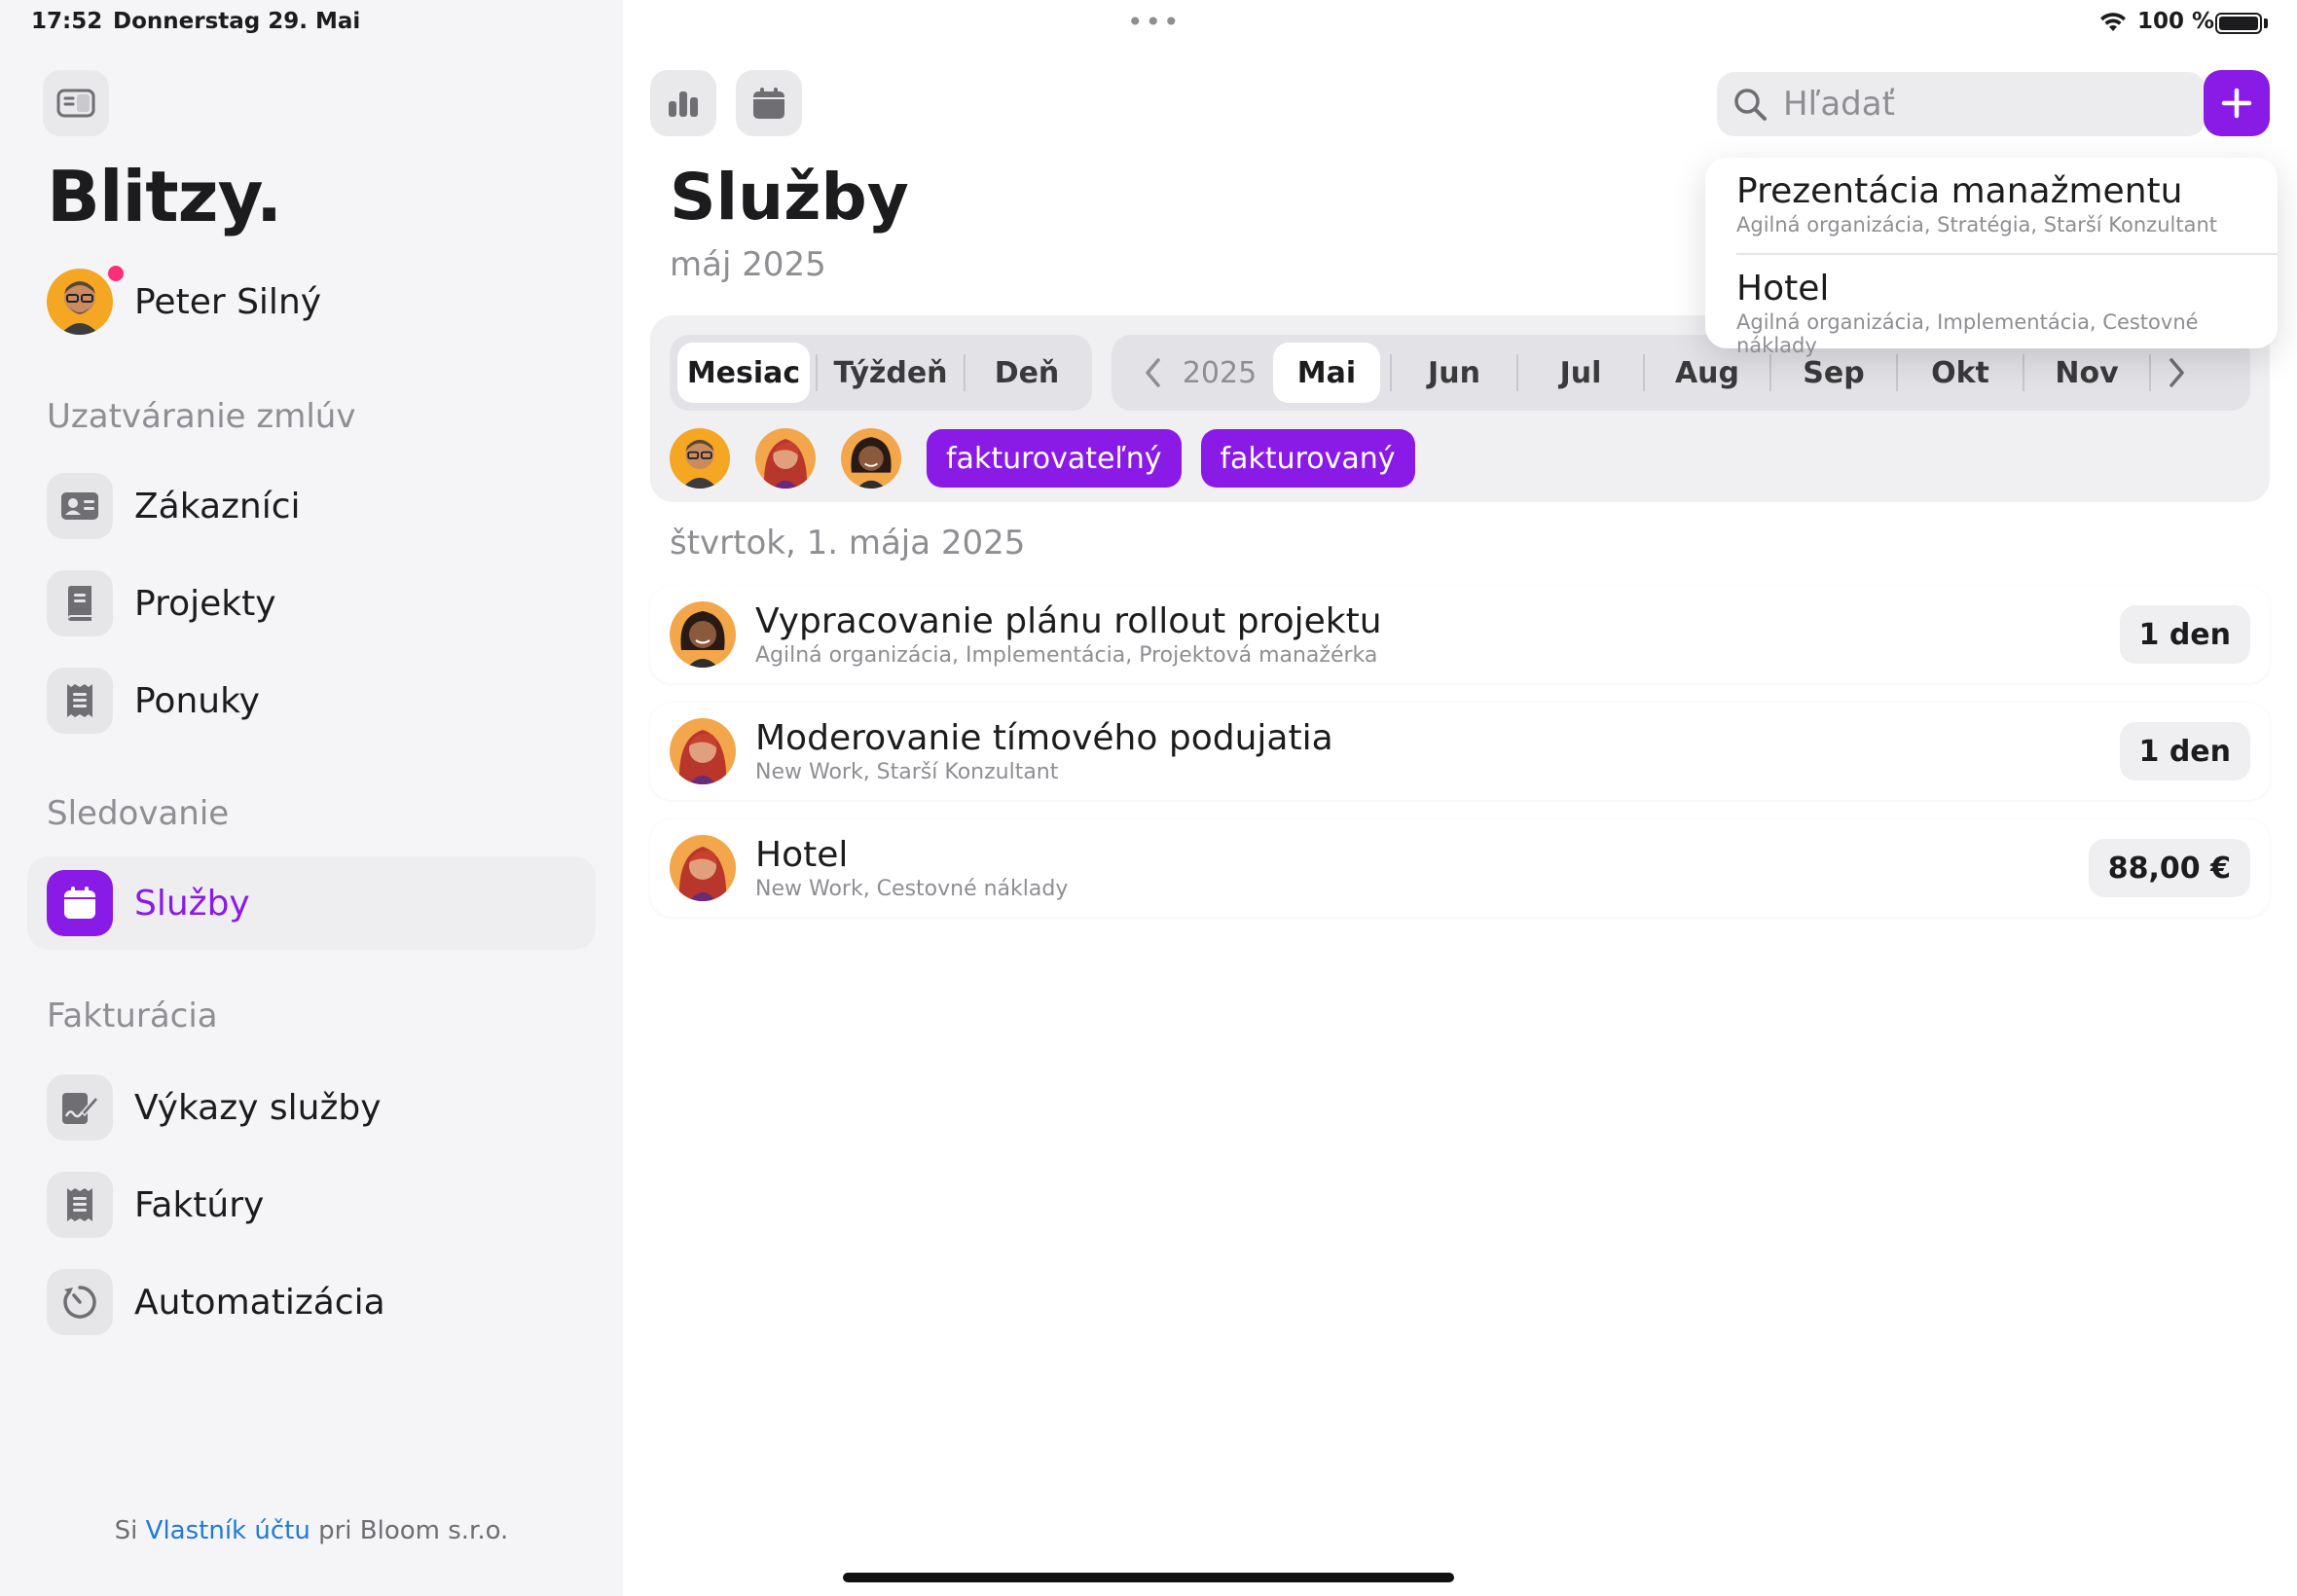 This screenshot has height=1596, width=2297. What do you see at coordinates (802, 855) in the screenshot?
I see `entry-title: Hotel` at bounding box center [802, 855].